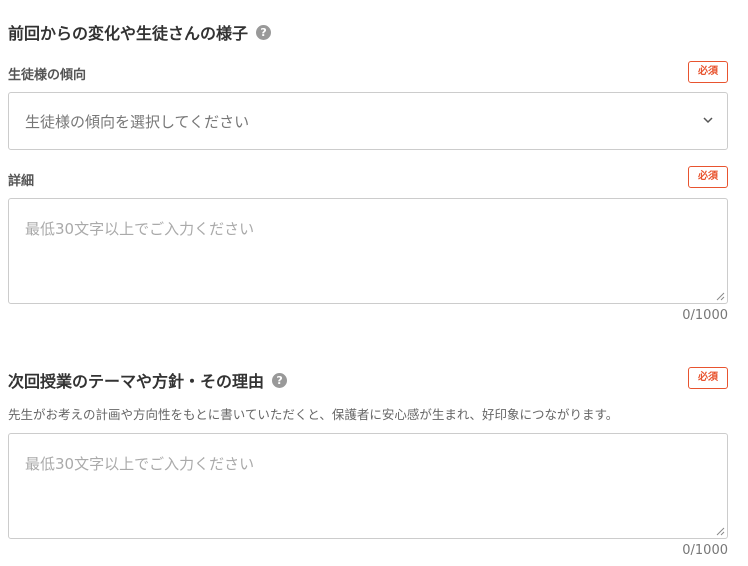  I want to click on section-title-next-lesson: 次回授業のテーマや方針・その理由 ?, so click(148, 380).